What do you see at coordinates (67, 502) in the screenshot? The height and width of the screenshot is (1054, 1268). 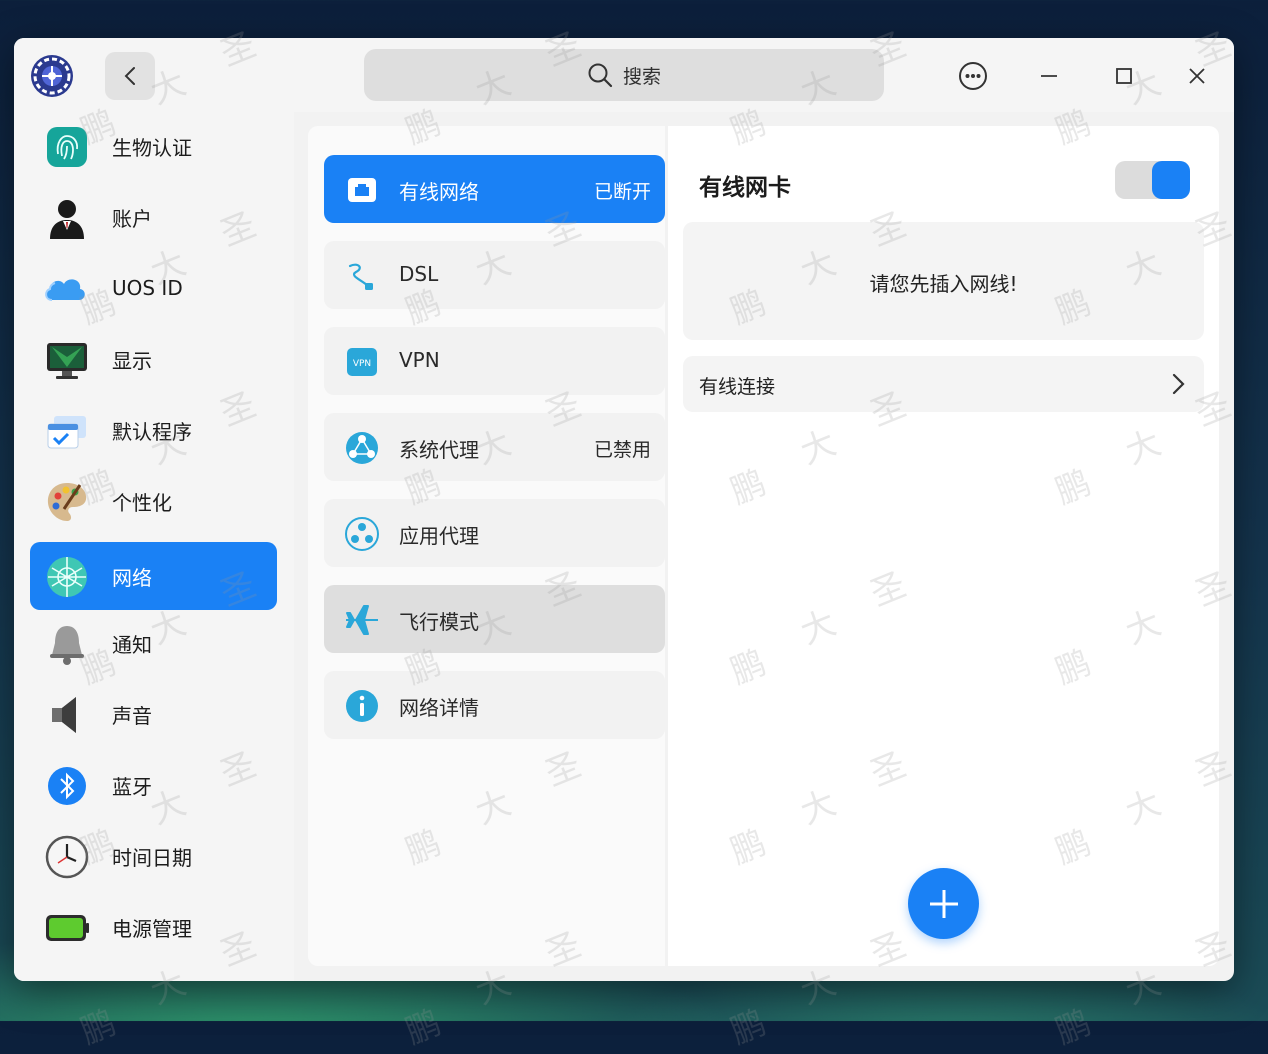 I see `palette-icon` at bounding box center [67, 502].